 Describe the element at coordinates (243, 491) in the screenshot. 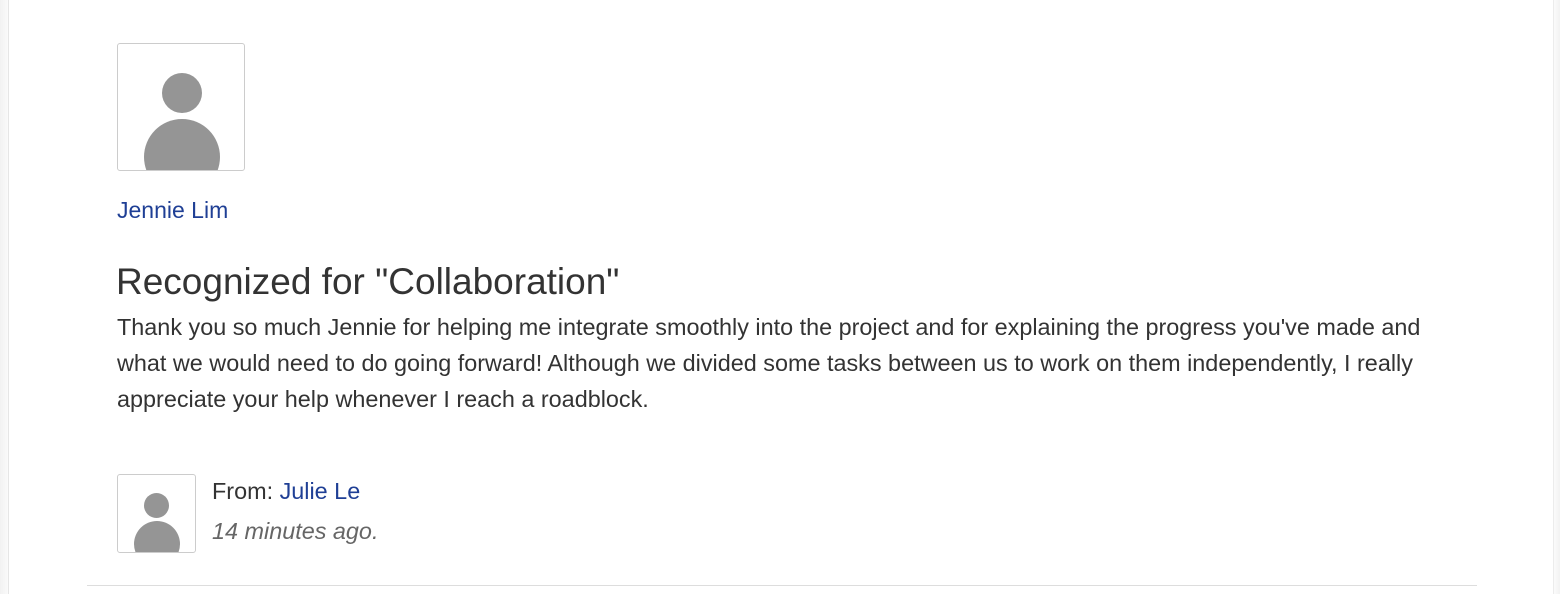

I see `from-label: From:` at that location.